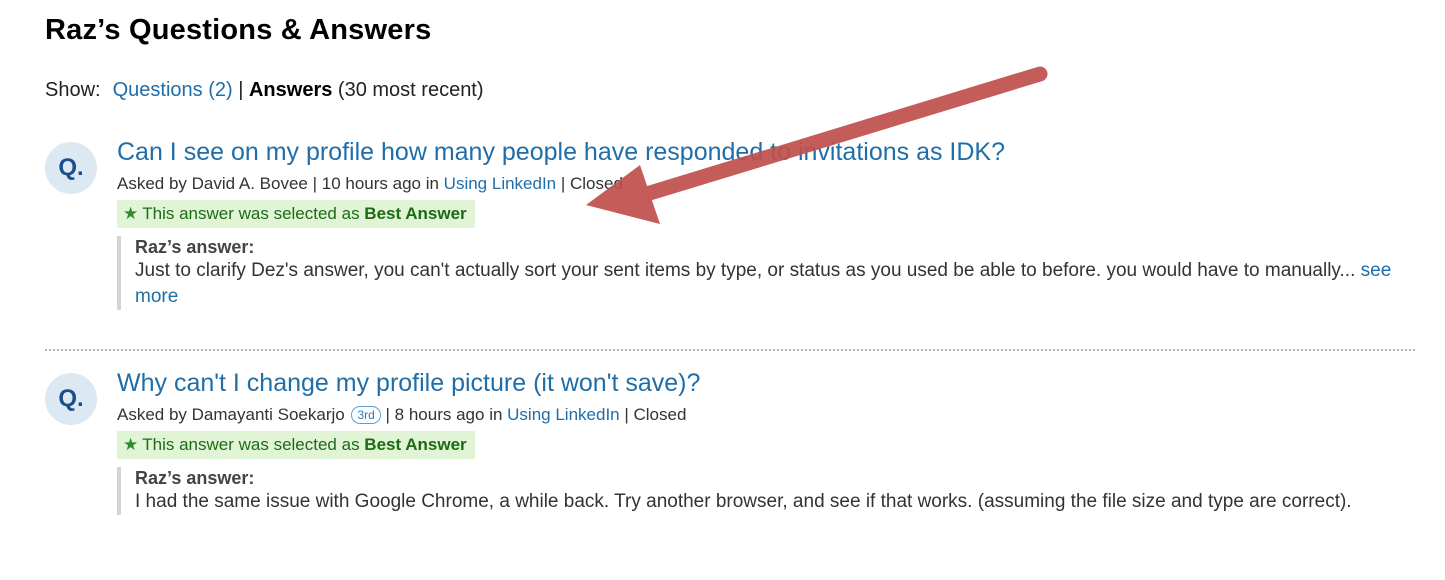 The height and width of the screenshot is (580, 1445). What do you see at coordinates (231, 414) in the screenshot?
I see `asked-by: Asked by Damayanti Soekarjo` at bounding box center [231, 414].